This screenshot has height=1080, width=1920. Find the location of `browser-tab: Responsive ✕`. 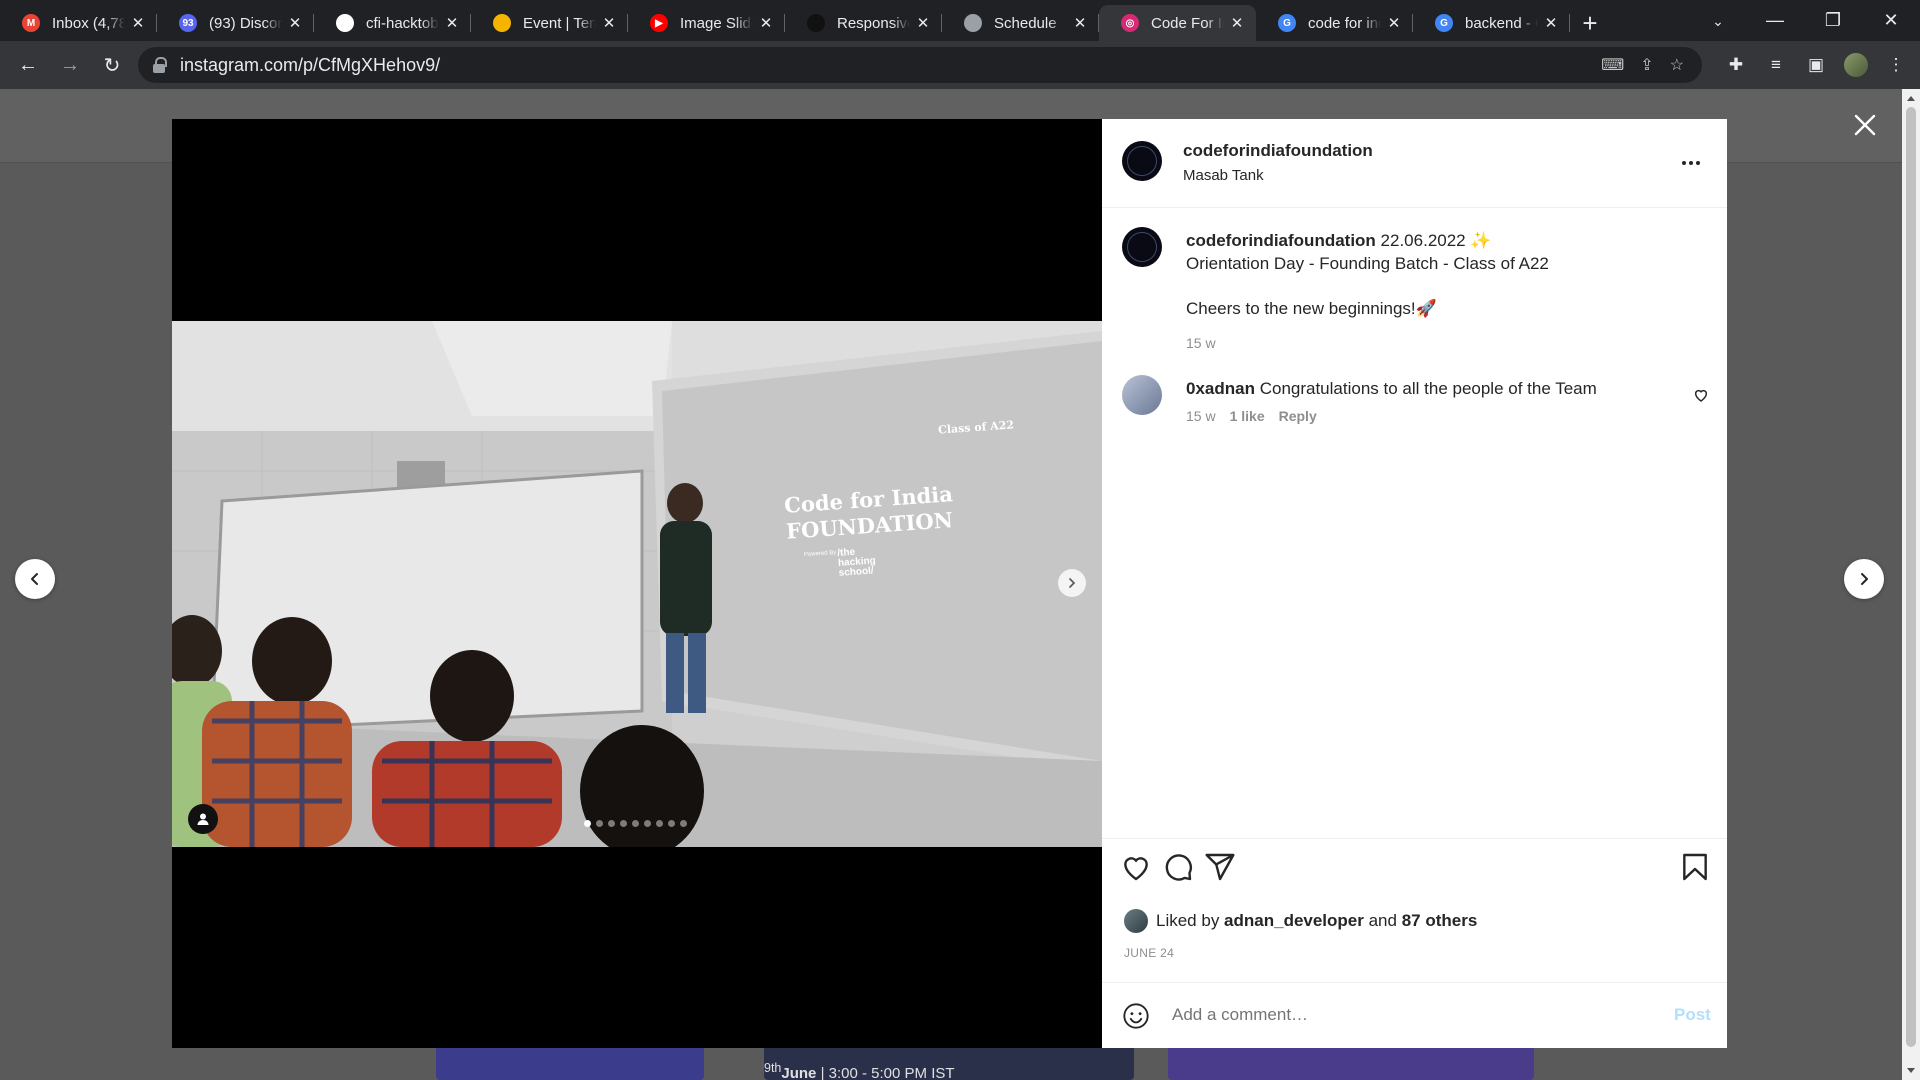

browser-tab: Responsive ✕ is located at coordinates (863, 23).